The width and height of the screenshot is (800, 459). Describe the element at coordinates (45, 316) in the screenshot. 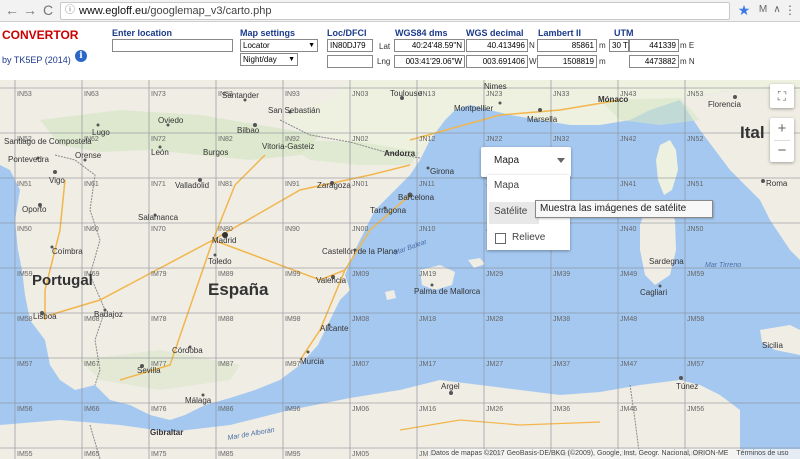

I see `city-lisboa: Lisboa` at that location.